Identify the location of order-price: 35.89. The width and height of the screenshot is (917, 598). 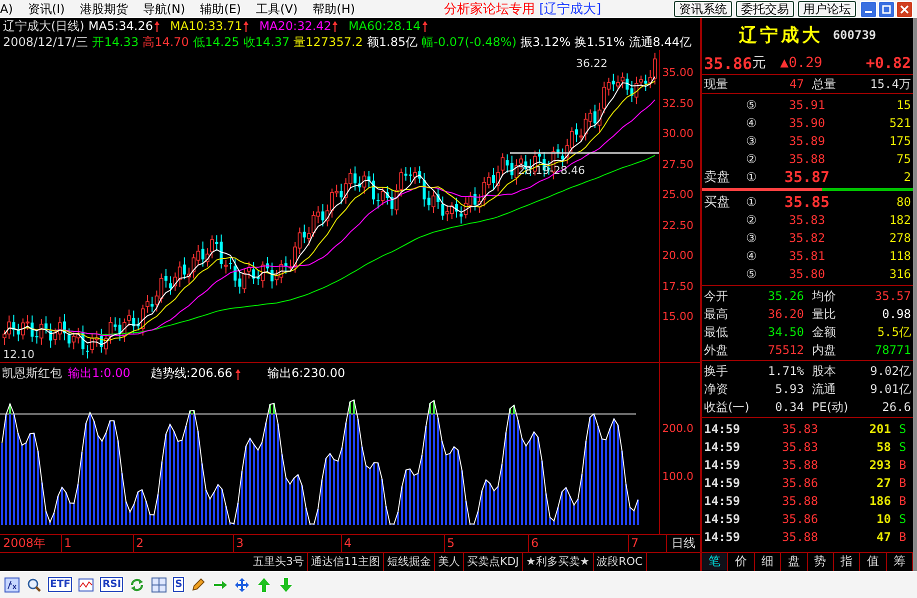
(807, 141).